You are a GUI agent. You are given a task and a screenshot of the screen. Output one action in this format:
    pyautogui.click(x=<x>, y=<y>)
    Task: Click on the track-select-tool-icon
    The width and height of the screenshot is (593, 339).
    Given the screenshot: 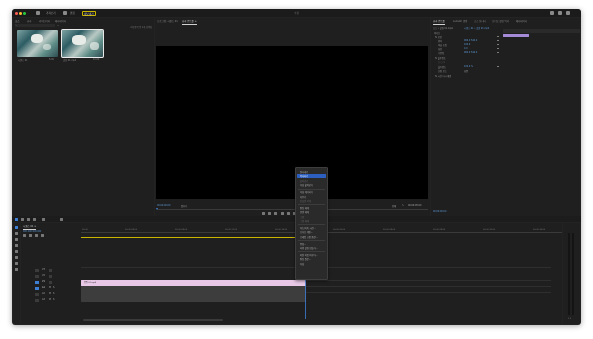 What is the action you would take?
    pyautogui.click(x=16, y=233)
    